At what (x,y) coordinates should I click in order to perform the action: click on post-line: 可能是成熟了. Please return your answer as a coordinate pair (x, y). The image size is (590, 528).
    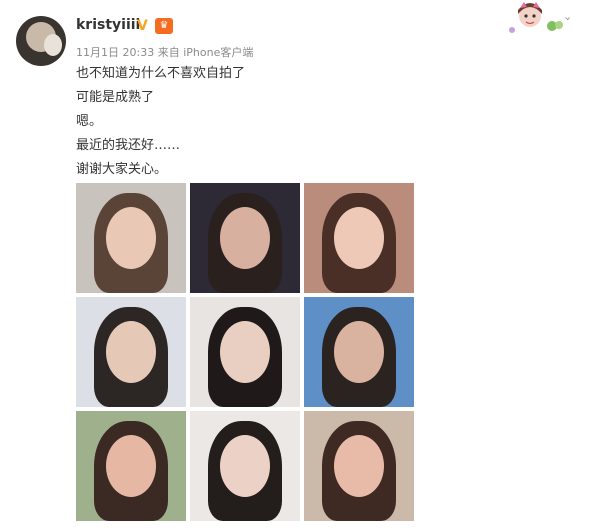
    Looking at the image, I should click on (115, 97).